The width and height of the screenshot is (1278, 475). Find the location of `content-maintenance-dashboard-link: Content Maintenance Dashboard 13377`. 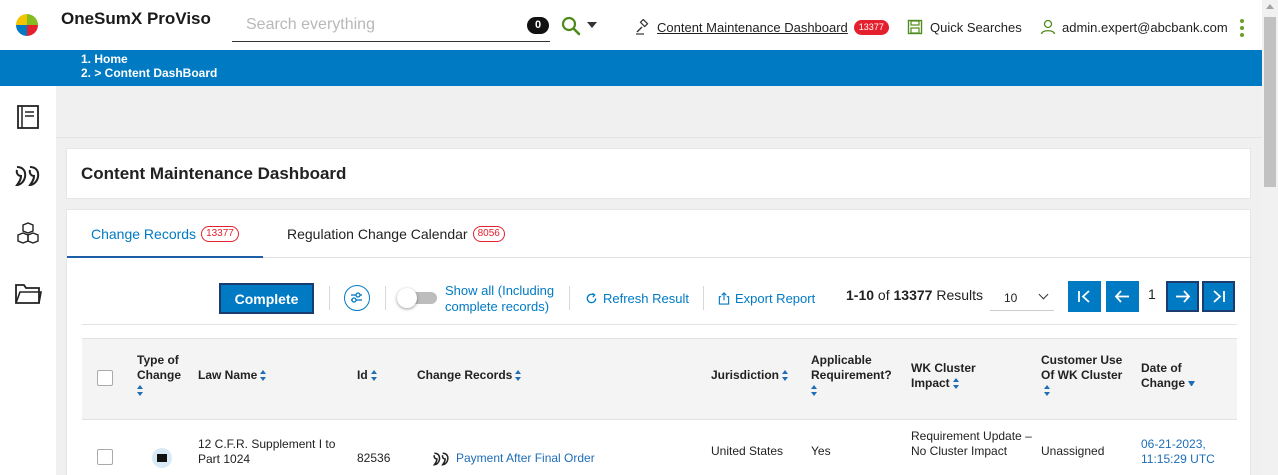

content-maintenance-dashboard-link: Content Maintenance Dashboard 13377 is located at coordinates (762, 27).